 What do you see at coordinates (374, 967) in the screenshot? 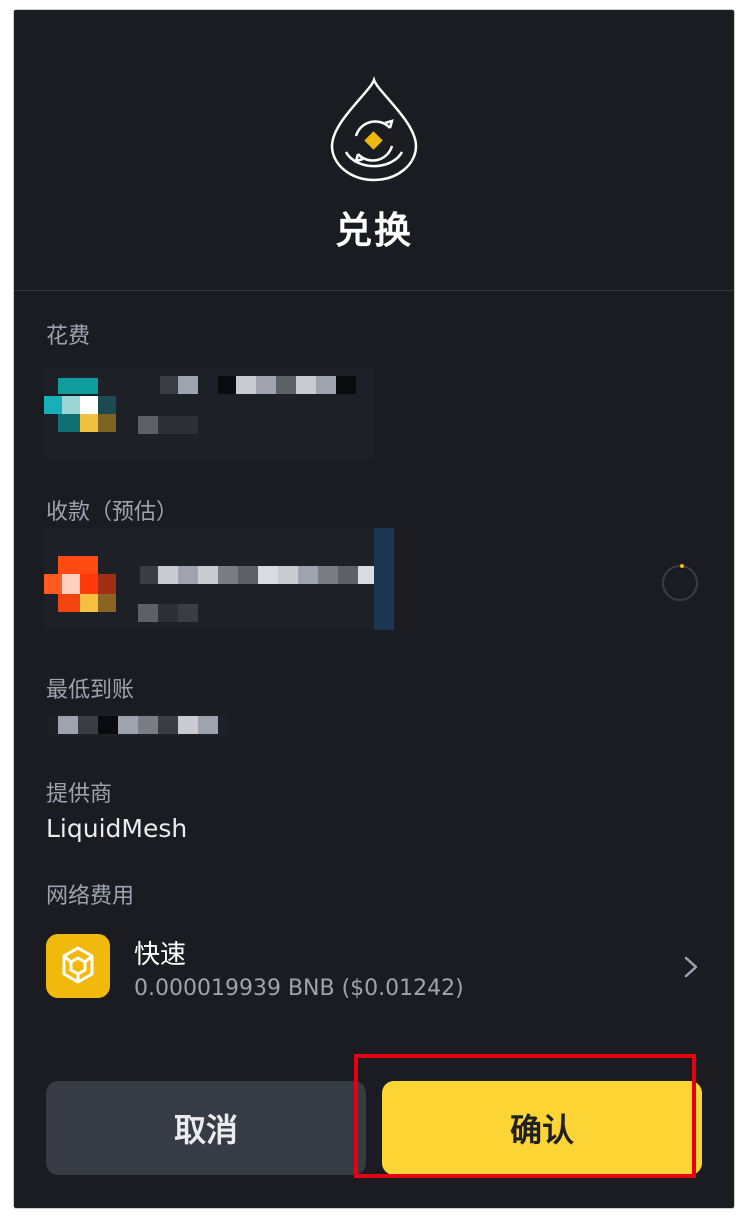
I see `network-fee-selector: 快速 0.000019939 BNB ($0.01242)` at bounding box center [374, 967].